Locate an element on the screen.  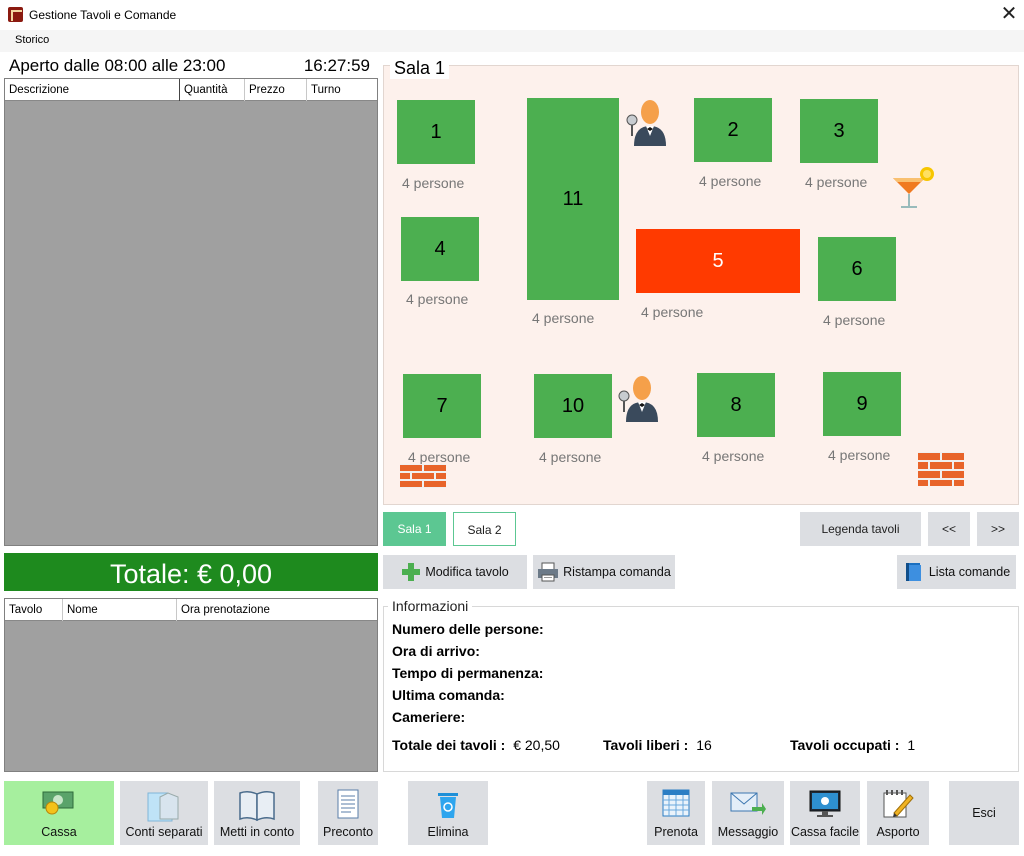
tables-busy-value: 1 is located at coordinates (911, 745).